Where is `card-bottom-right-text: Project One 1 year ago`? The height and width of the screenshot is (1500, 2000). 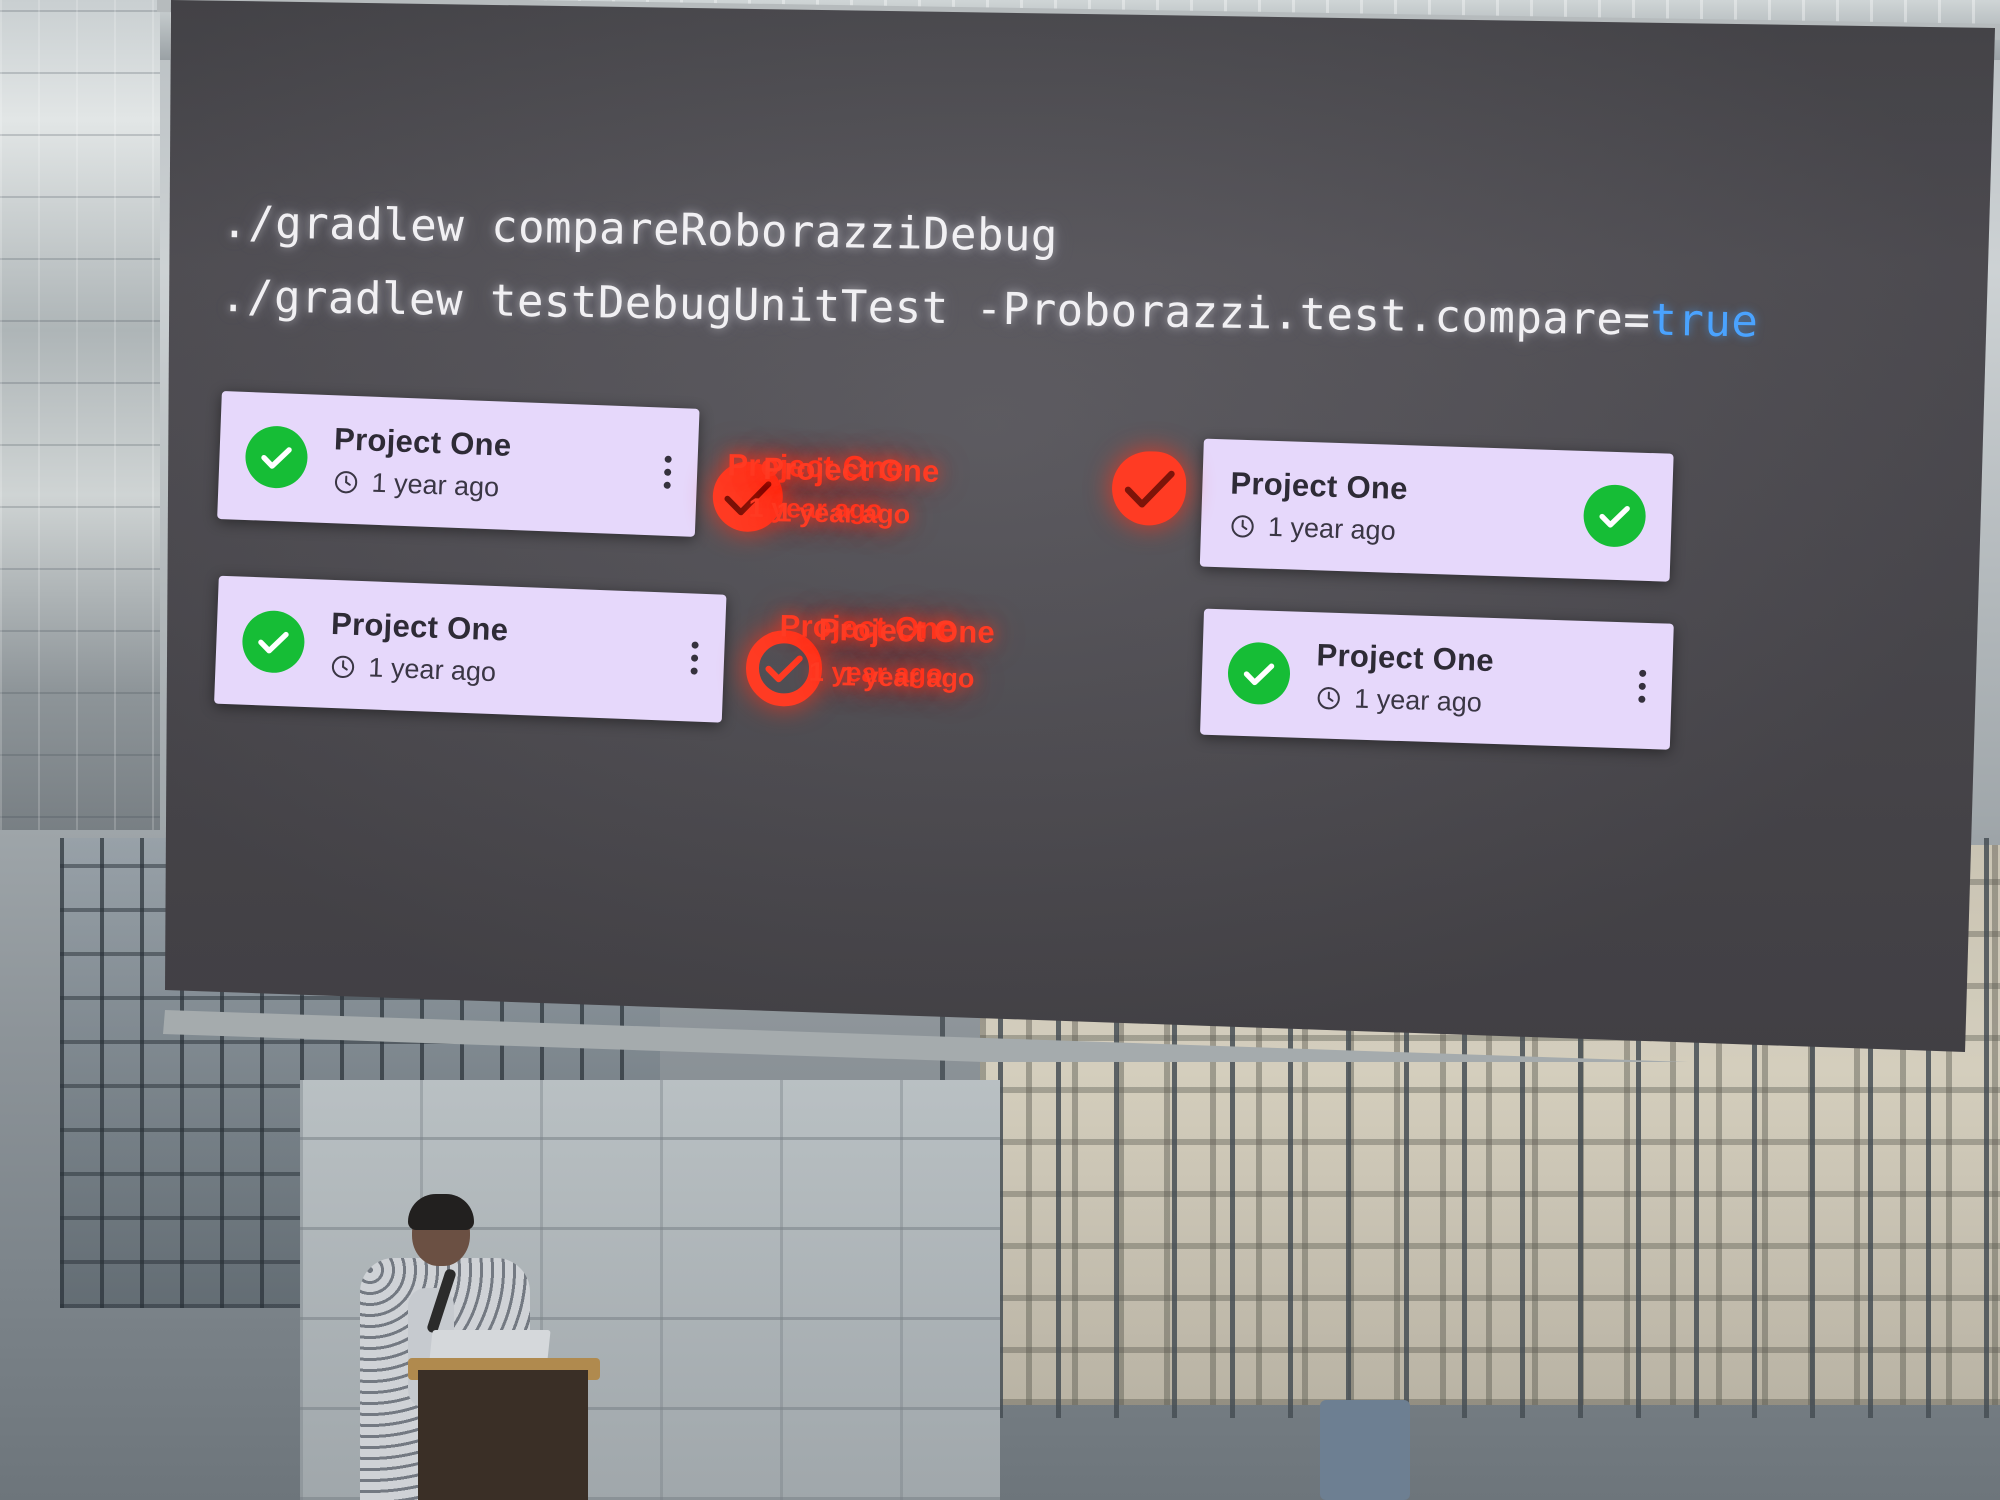
card-bottom-right-text: Project One 1 year ago is located at coordinates (1405, 678).